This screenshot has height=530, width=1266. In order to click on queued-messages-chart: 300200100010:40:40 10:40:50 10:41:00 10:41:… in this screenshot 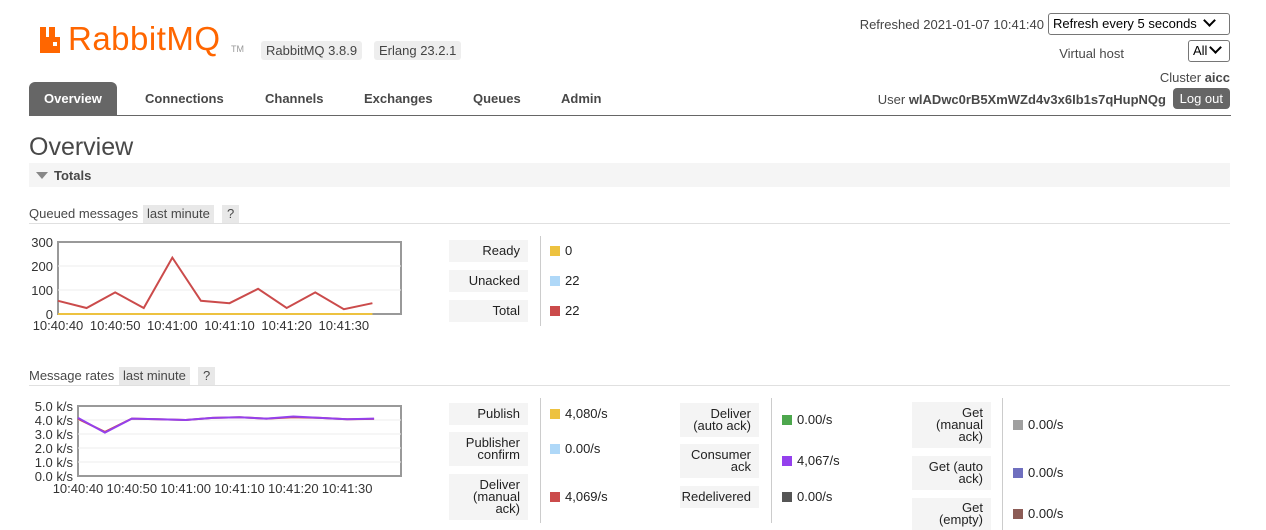, I will do `click(216, 284)`.